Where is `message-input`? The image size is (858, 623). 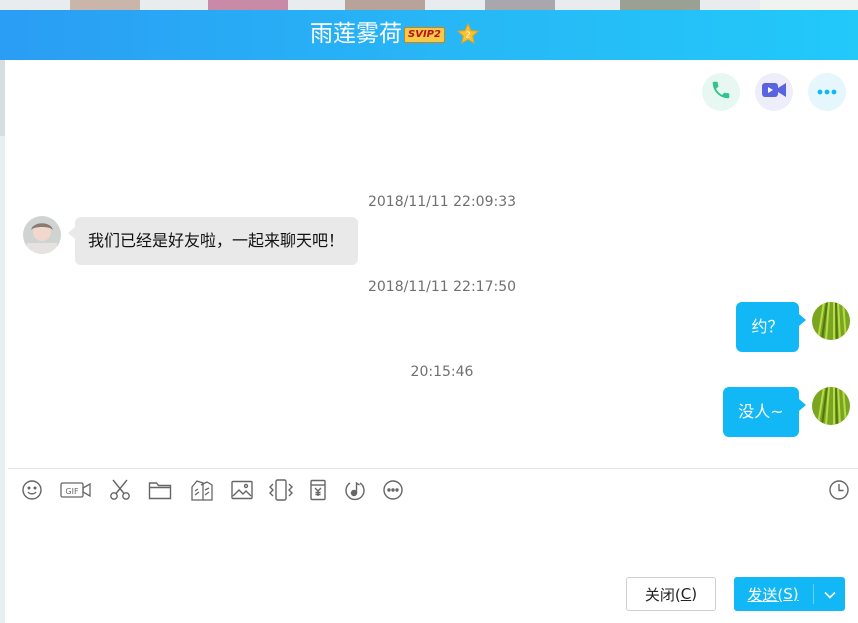 message-input is located at coordinates (433, 540).